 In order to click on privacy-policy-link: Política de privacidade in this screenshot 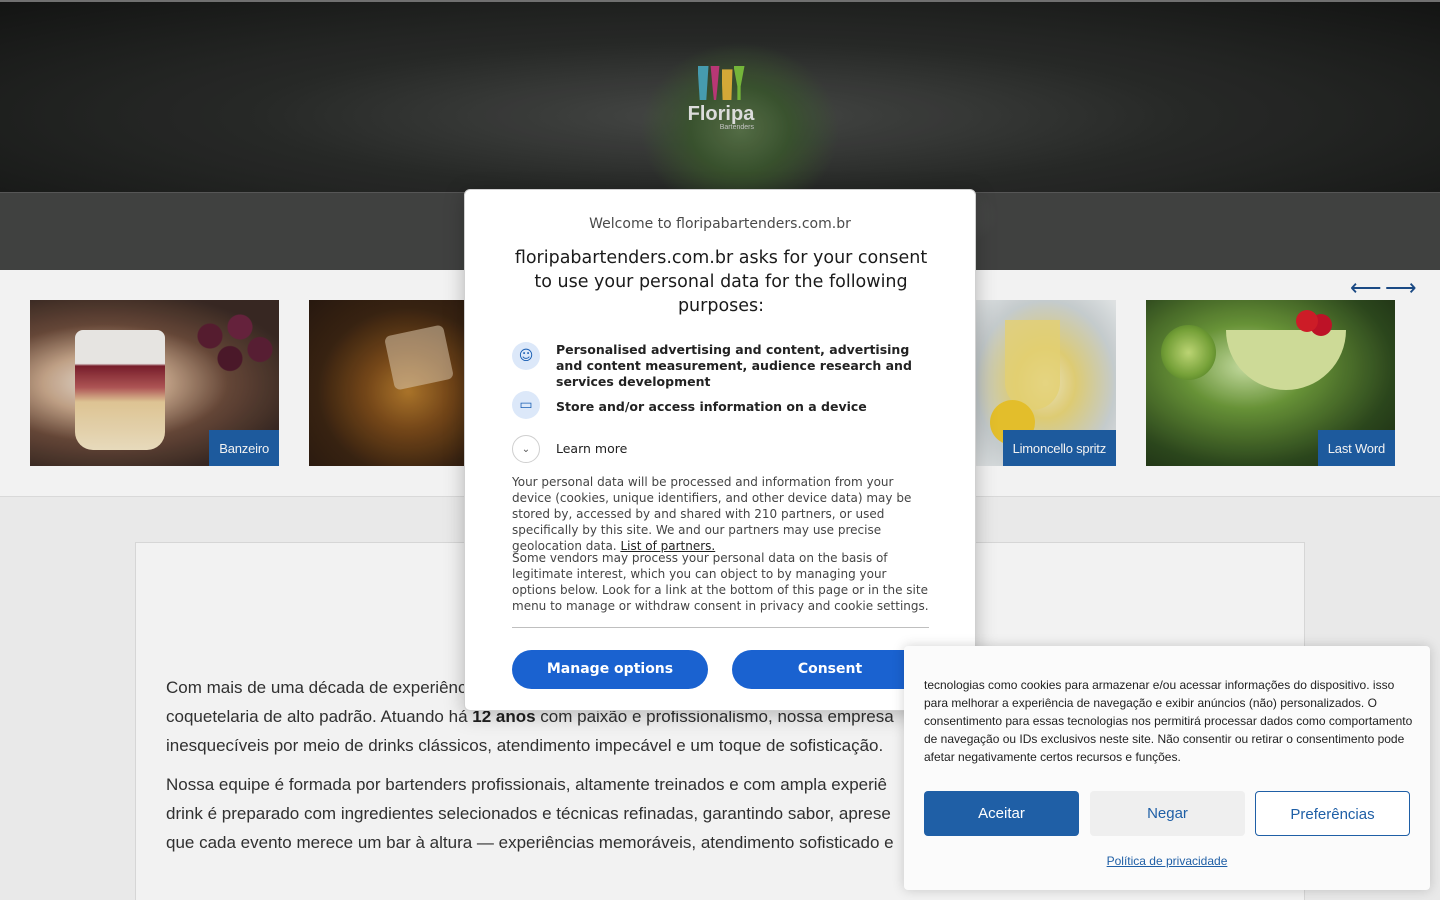, I will do `click(1167, 861)`.